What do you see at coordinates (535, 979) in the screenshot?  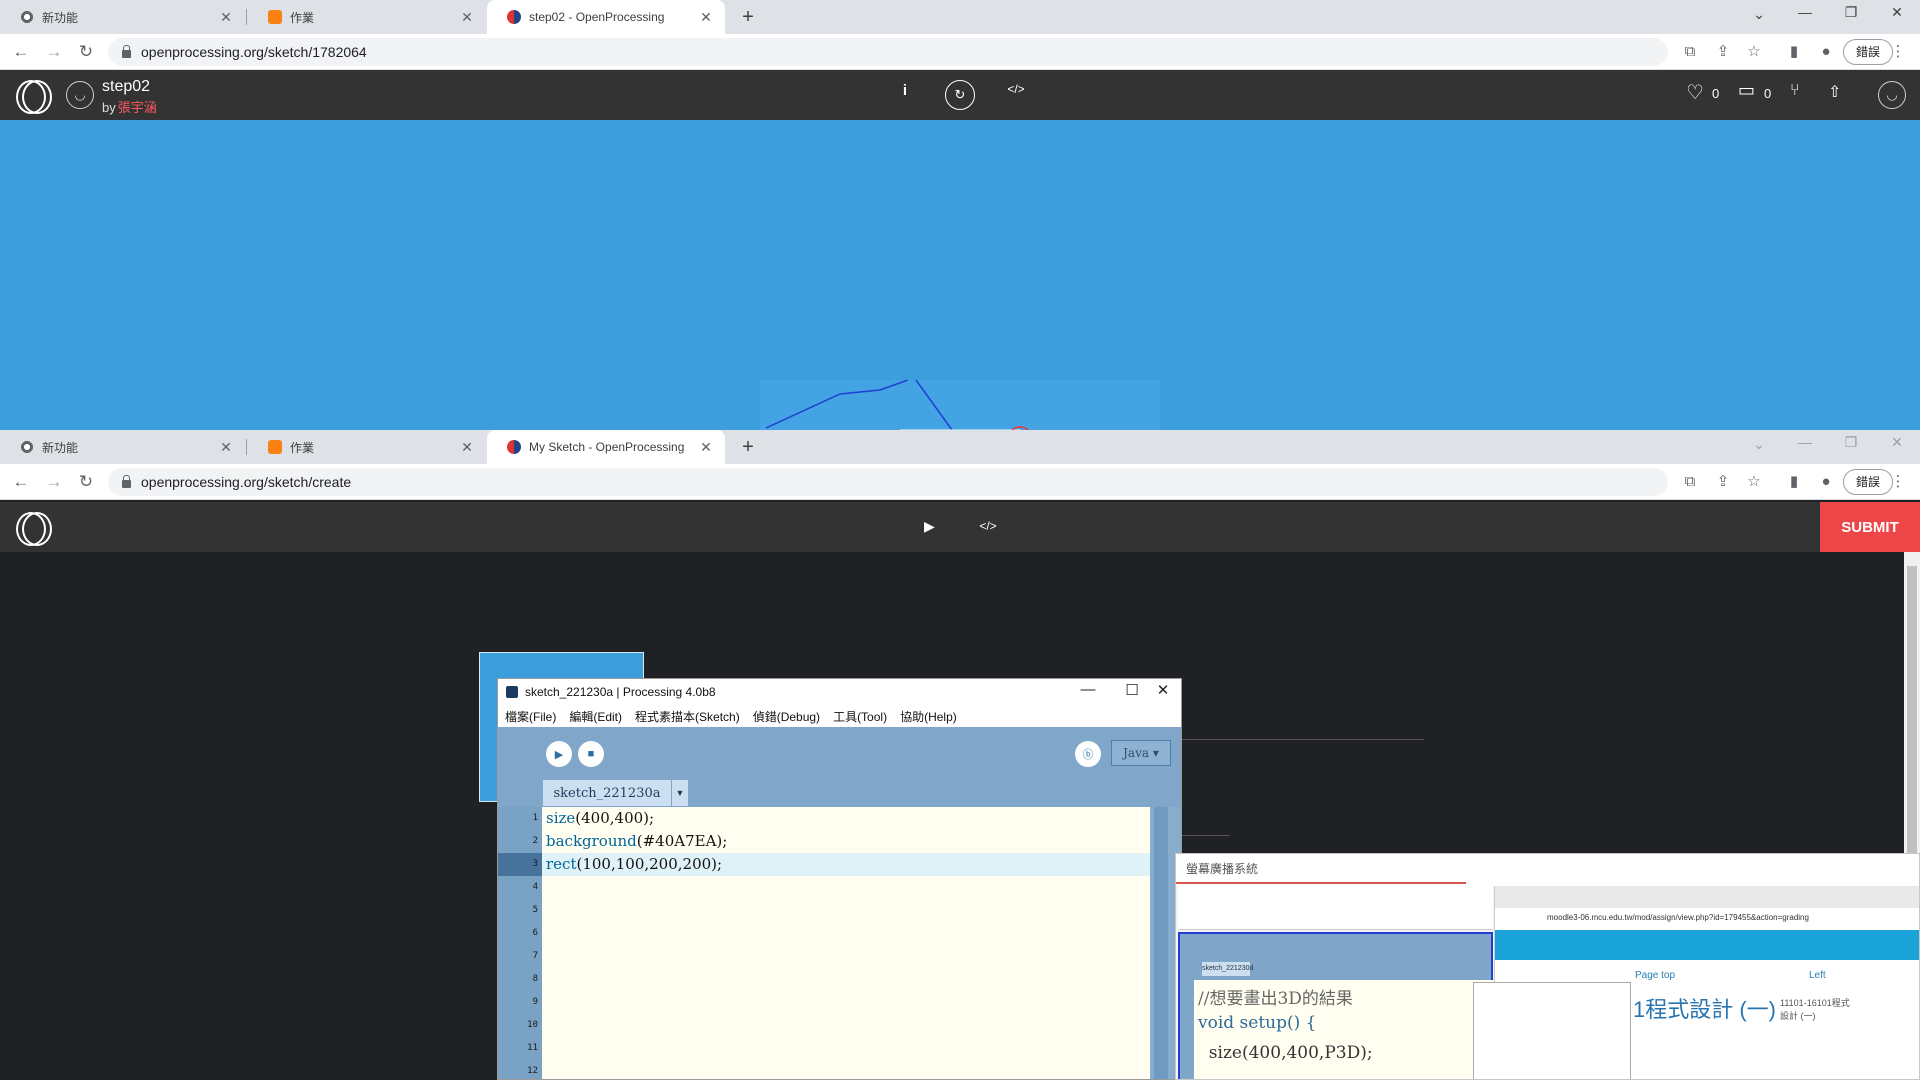 I see `line-number: 8` at bounding box center [535, 979].